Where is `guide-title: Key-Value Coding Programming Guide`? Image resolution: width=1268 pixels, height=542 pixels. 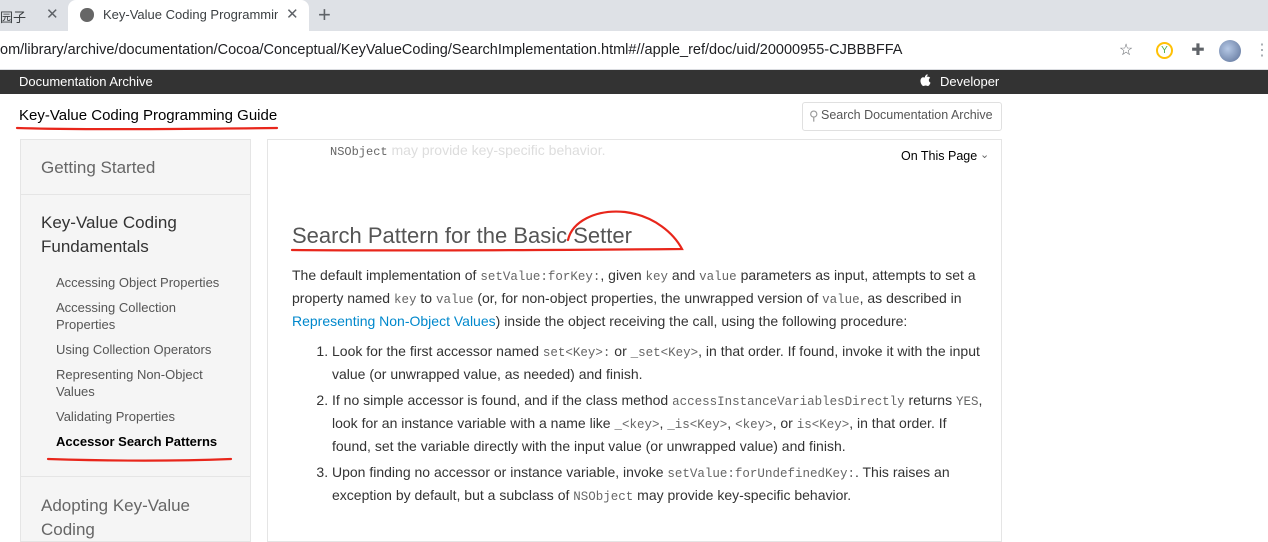
guide-title: Key-Value Coding Programming Guide is located at coordinates (148, 115).